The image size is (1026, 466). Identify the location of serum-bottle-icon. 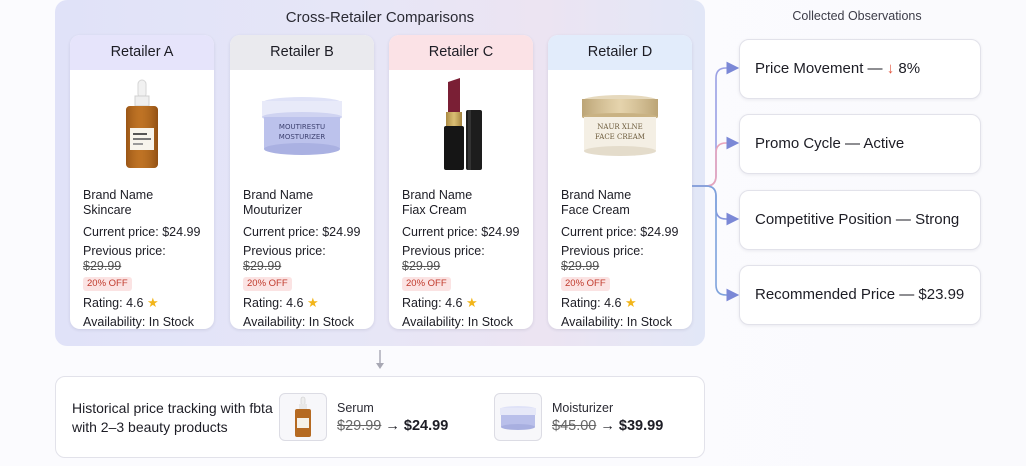
(303, 417).